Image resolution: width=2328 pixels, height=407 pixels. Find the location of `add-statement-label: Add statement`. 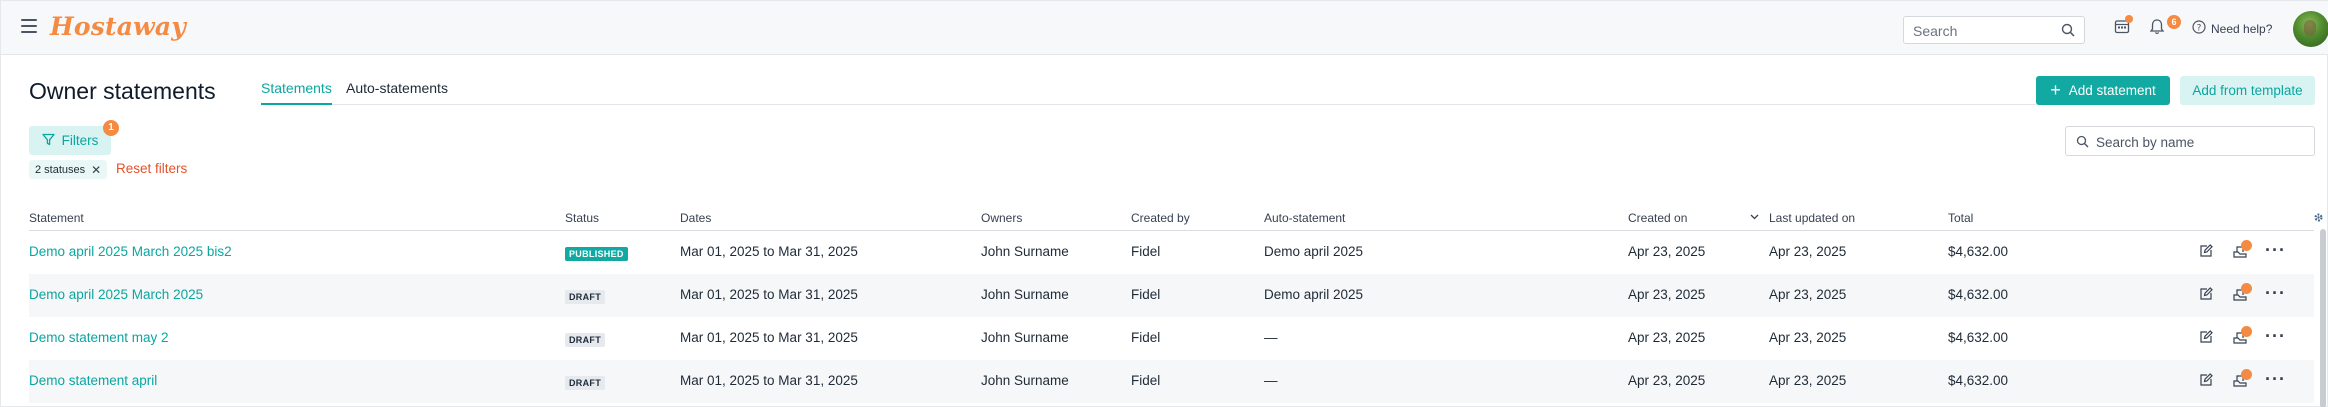

add-statement-label: Add statement is located at coordinates (2112, 90).